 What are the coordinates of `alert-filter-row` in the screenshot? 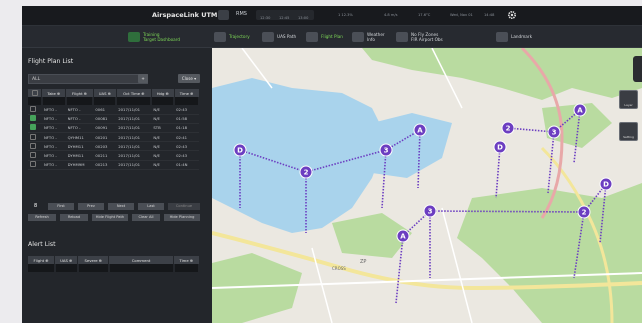 It's located at (114, 268).